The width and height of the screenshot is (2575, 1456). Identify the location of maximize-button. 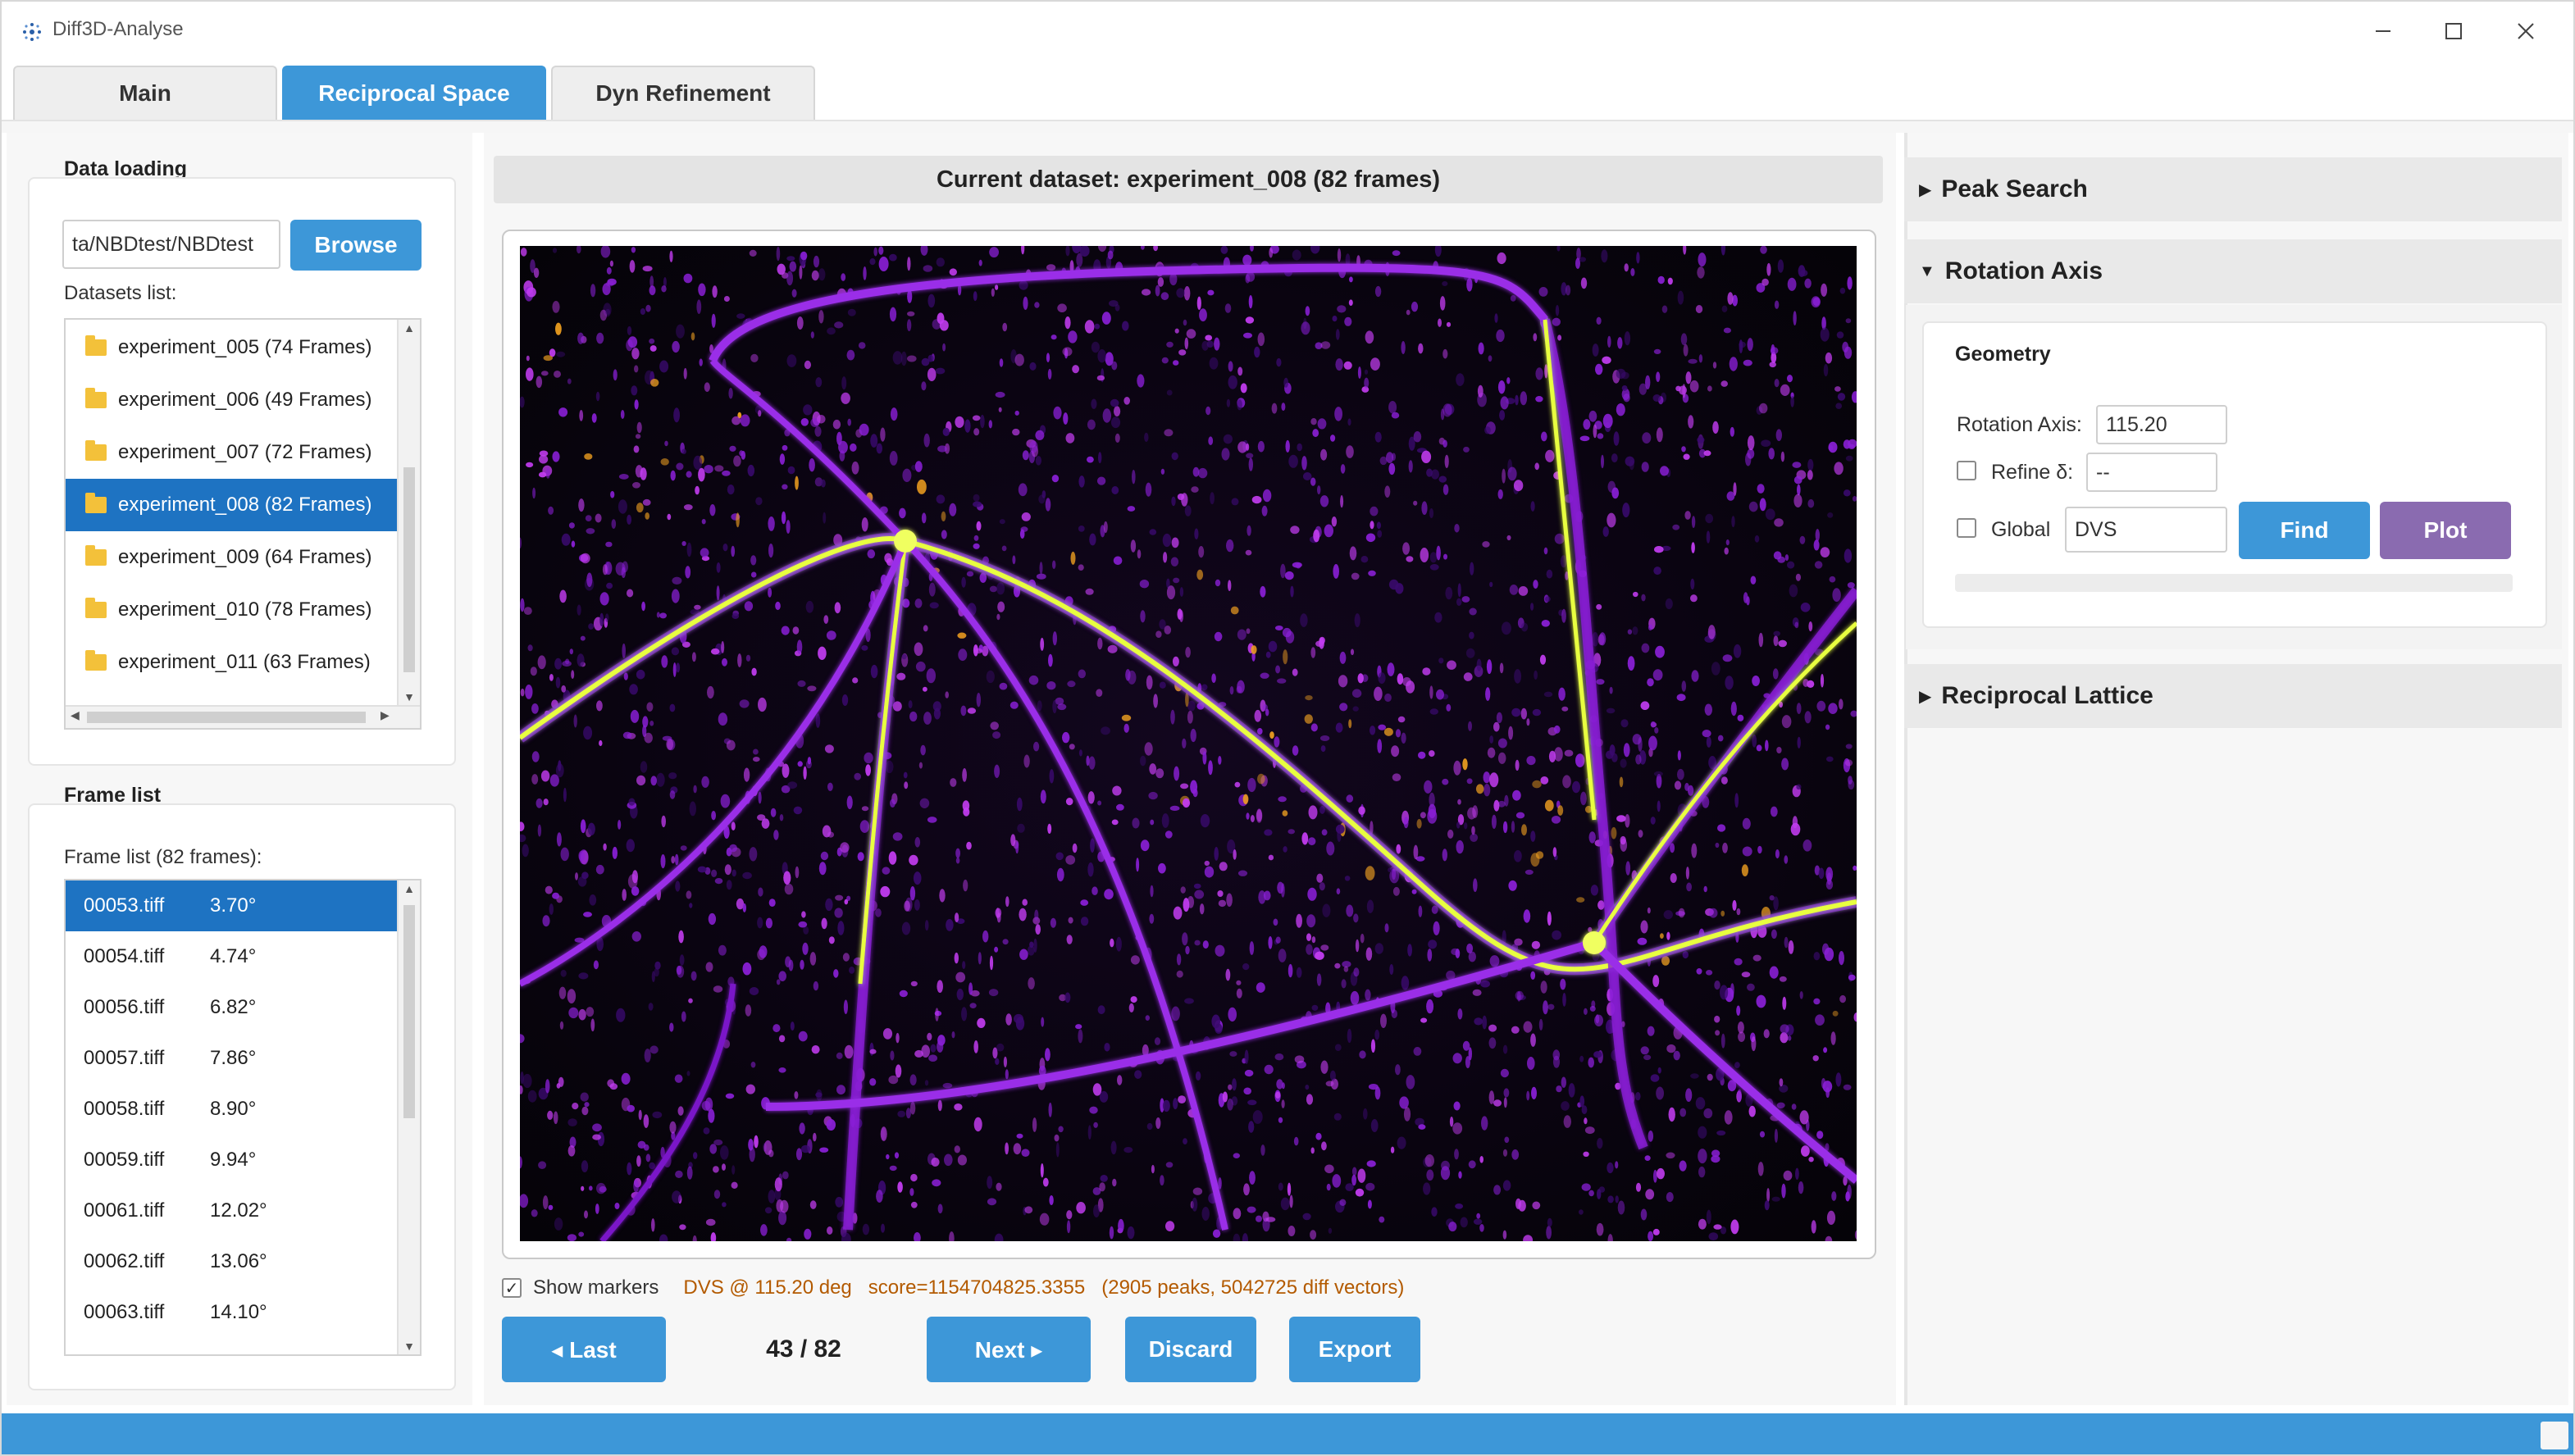
(2453, 31).